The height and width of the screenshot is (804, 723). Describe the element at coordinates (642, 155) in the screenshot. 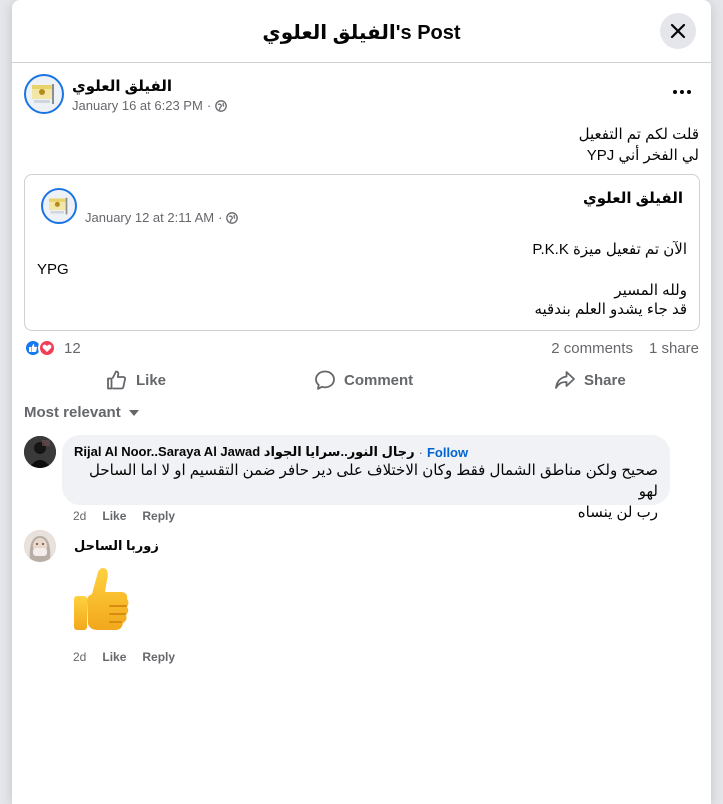

I see `post-text-line: لي الفخر أني YPJ` at that location.